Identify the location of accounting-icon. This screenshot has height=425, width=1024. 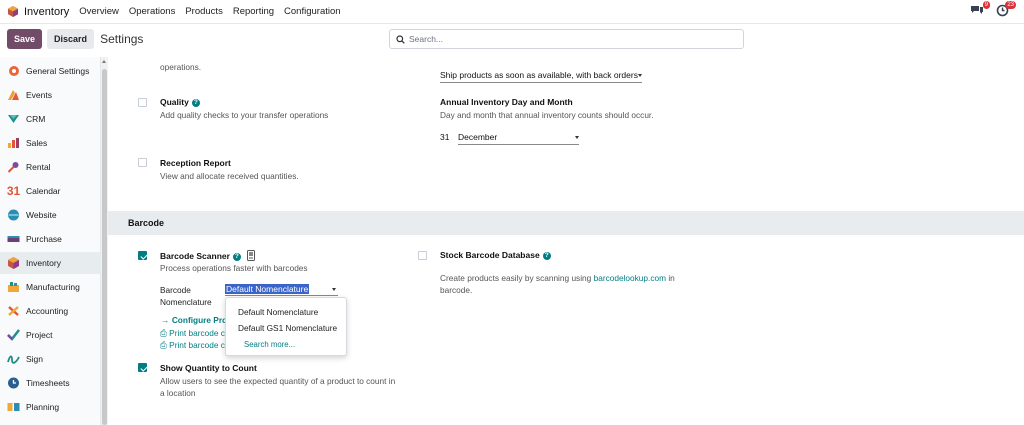
(13, 311).